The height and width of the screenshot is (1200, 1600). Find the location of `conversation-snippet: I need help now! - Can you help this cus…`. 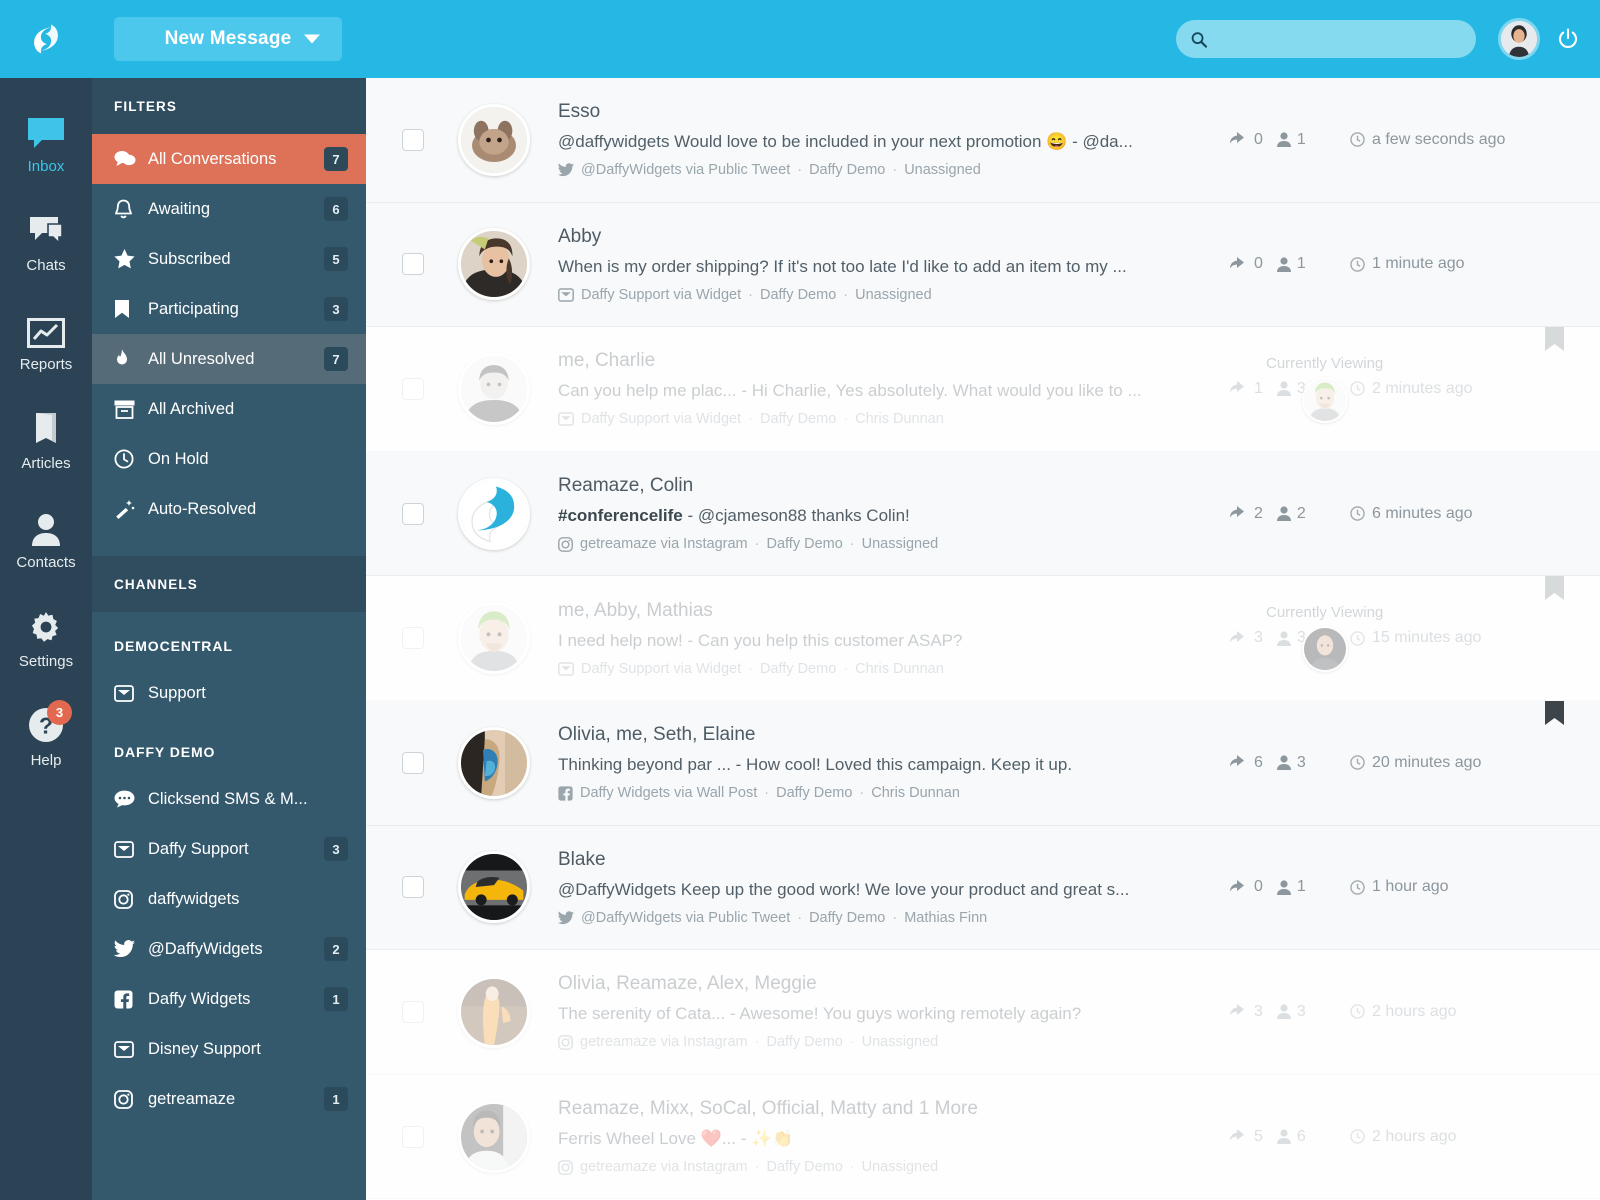

conversation-snippet: I need help now! - Can you help this cus… is located at coordinates (760, 640).